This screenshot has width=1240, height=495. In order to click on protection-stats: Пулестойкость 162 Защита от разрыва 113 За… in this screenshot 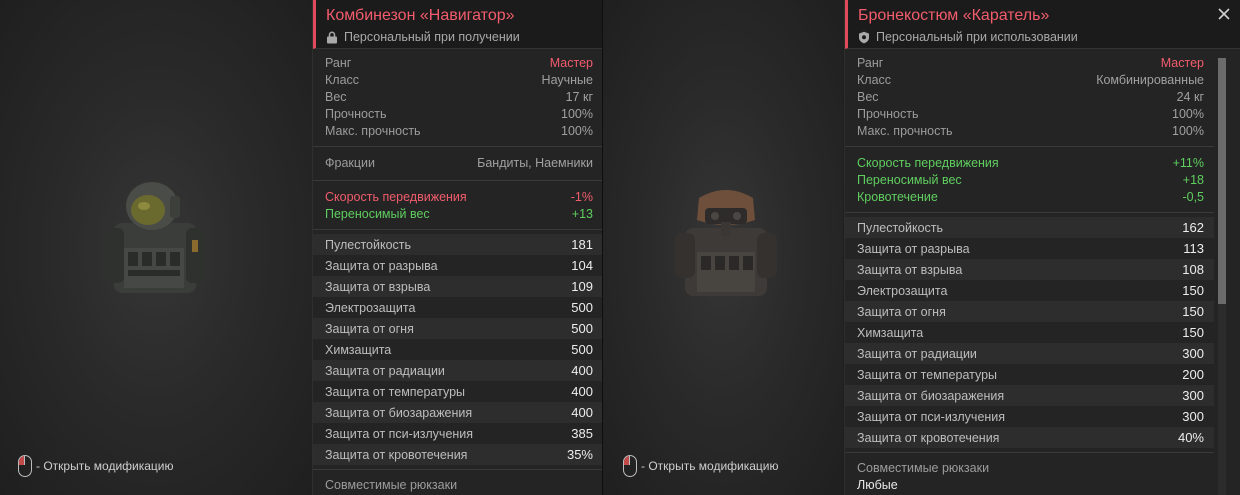, I will do `click(1029, 333)`.